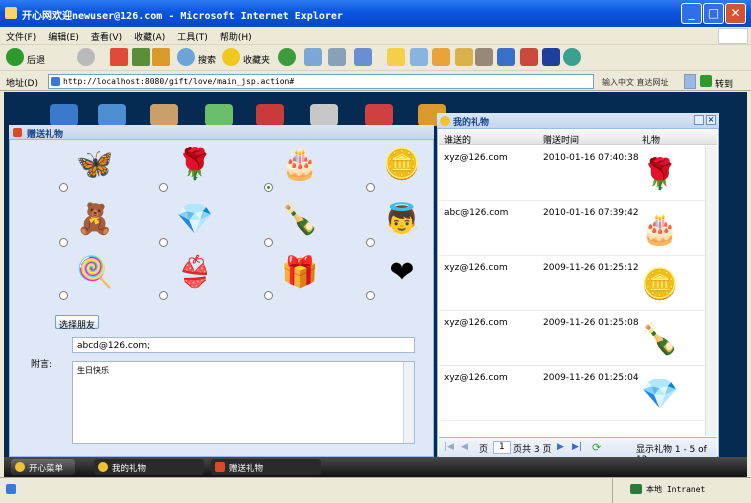 This screenshot has width=751, height=503. I want to click on message-textarea: 生日快乐, so click(243, 402).